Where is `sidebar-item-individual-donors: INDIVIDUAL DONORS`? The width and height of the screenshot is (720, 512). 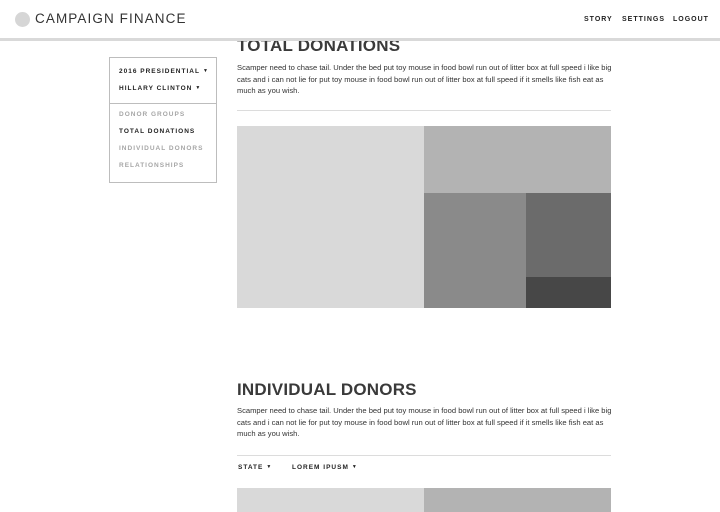 sidebar-item-individual-donors: INDIVIDUAL DONORS is located at coordinates (161, 148).